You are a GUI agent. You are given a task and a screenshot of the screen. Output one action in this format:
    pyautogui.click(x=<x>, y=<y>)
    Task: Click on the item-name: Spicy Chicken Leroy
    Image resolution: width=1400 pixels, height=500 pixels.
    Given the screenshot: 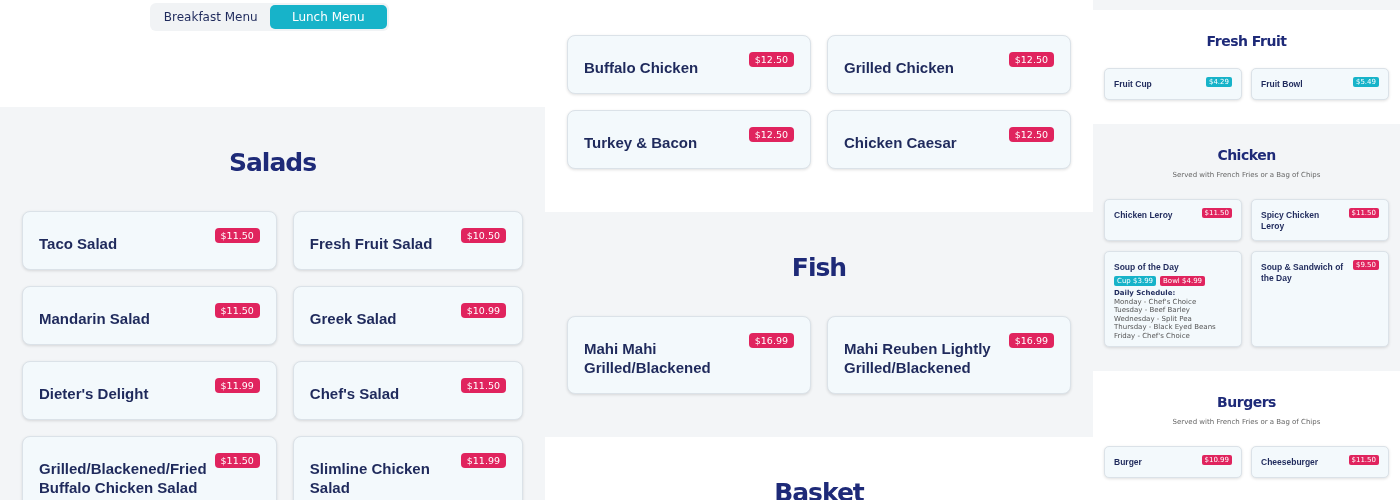 What is the action you would take?
    pyautogui.click(x=1291, y=220)
    